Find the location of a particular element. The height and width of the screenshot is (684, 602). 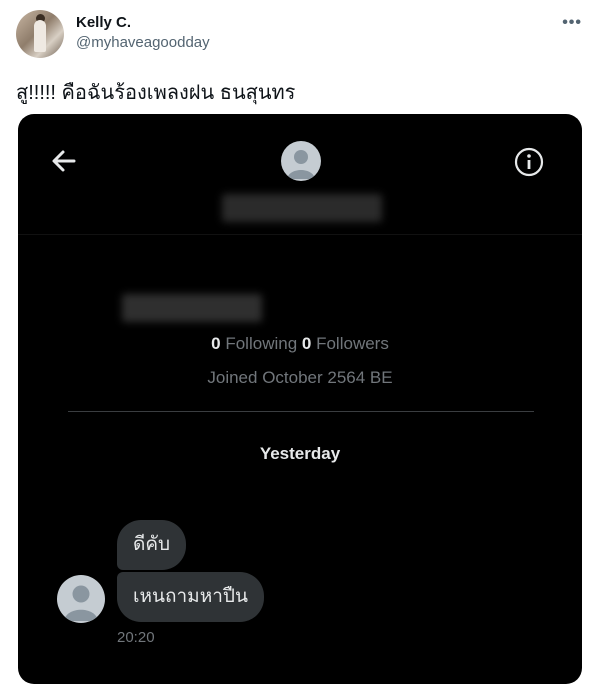

header-divider is located at coordinates (300, 234).